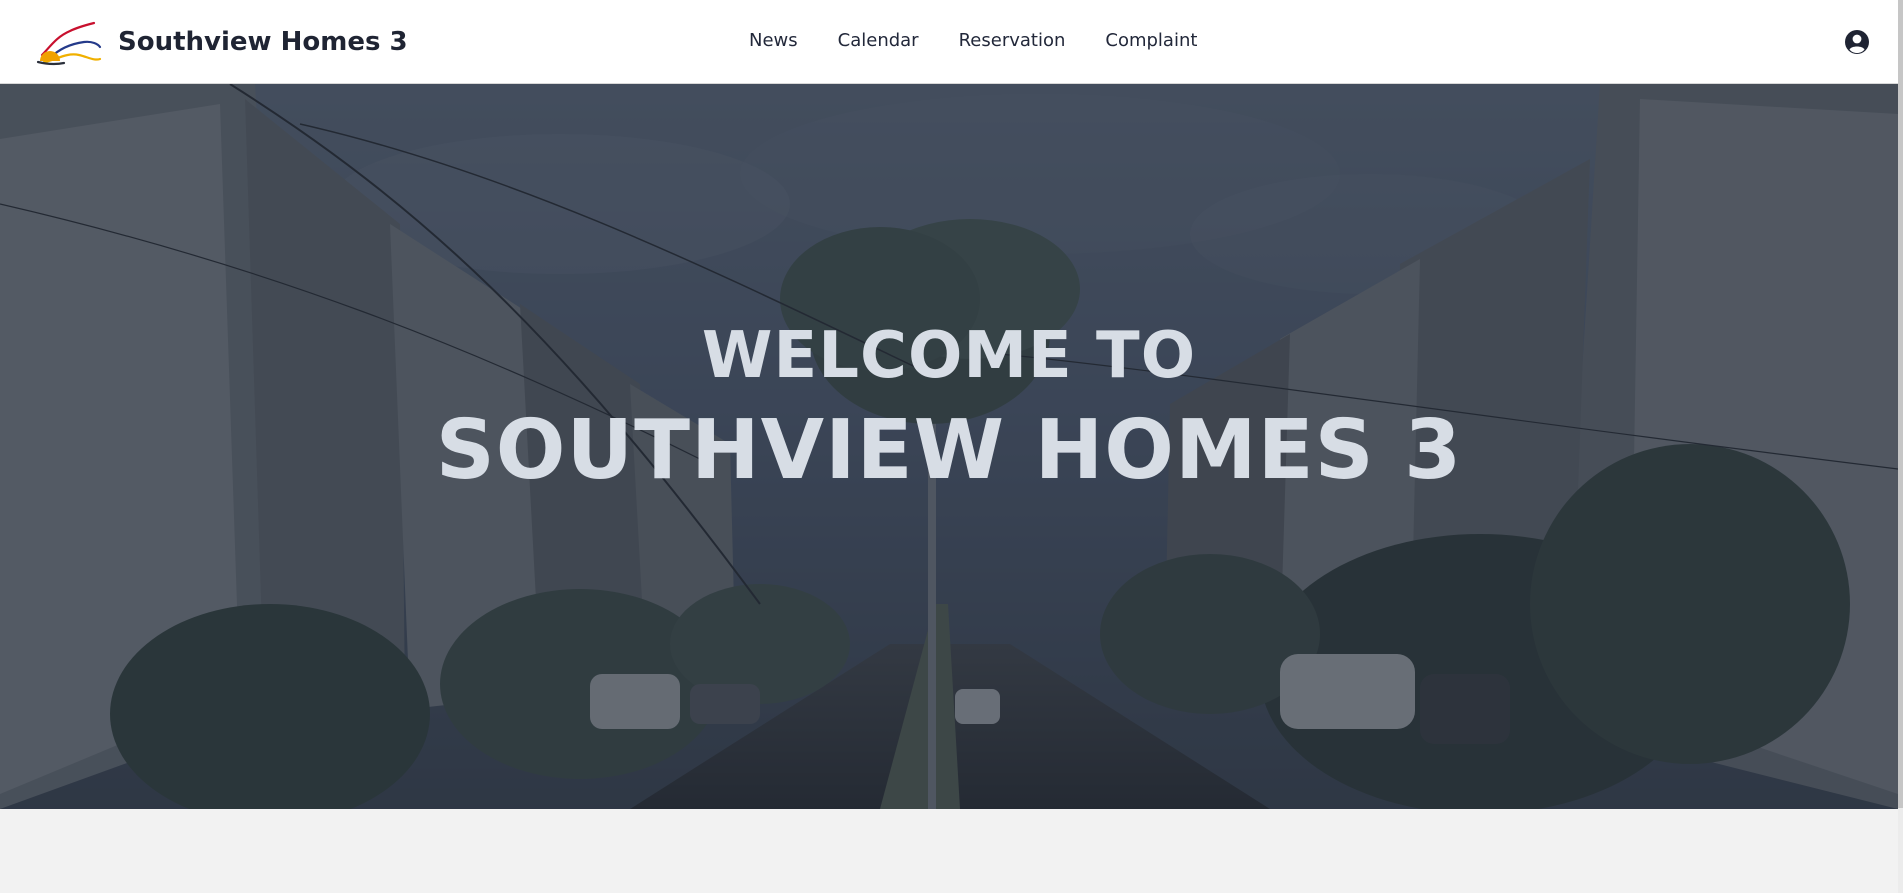  What do you see at coordinates (1900, 404) in the screenshot?
I see `scrollbar-thumb` at bounding box center [1900, 404].